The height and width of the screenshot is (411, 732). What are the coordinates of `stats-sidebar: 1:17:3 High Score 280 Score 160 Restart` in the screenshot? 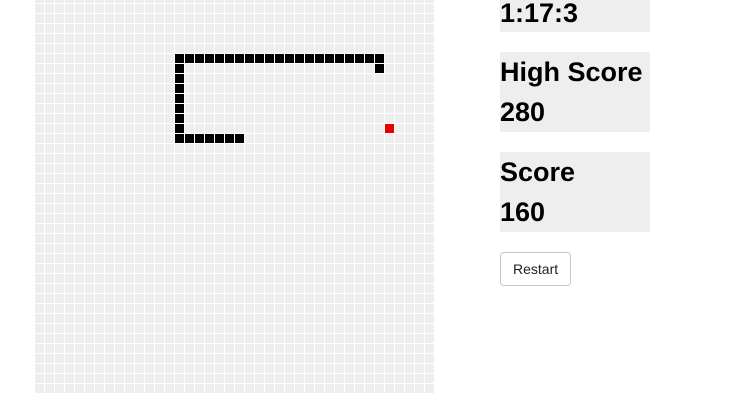 It's located at (575, 143).